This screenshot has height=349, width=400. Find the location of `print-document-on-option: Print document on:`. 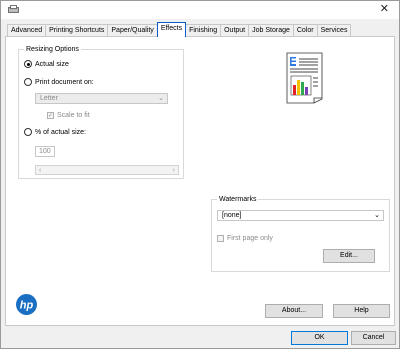

print-document-on-option: Print document on: is located at coordinates (59, 82).